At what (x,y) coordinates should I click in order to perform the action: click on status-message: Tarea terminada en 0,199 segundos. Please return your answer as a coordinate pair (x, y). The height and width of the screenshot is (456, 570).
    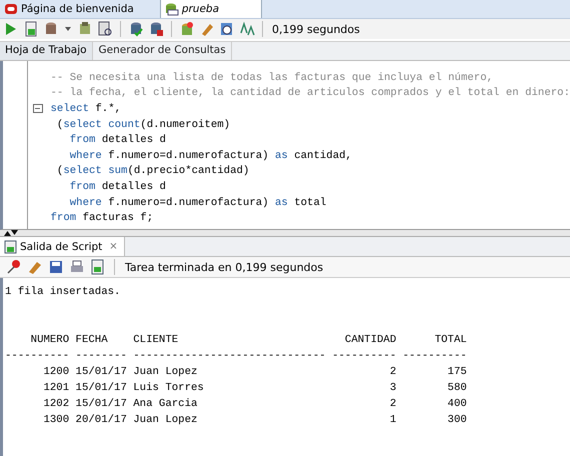
    Looking at the image, I should click on (224, 267).